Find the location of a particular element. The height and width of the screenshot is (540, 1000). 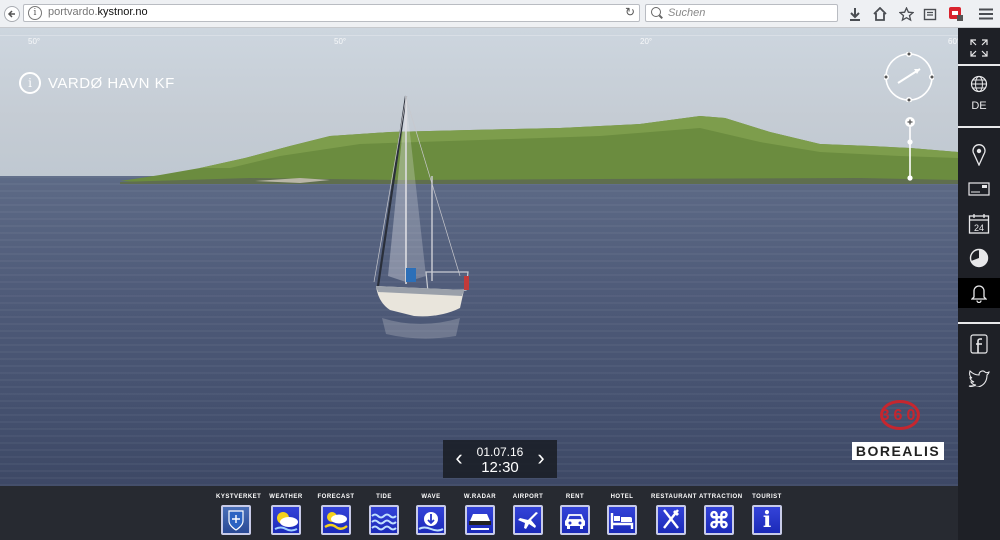

search-icon is located at coordinates (656, 12).